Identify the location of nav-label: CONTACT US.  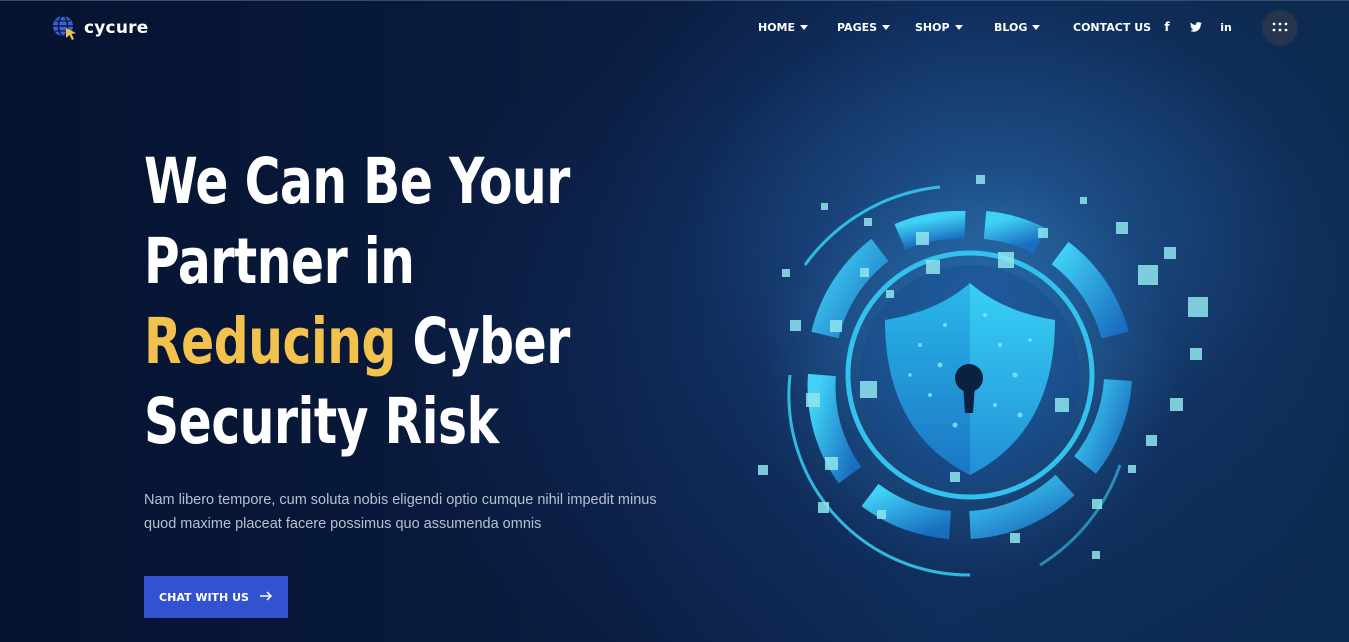
(1112, 27).